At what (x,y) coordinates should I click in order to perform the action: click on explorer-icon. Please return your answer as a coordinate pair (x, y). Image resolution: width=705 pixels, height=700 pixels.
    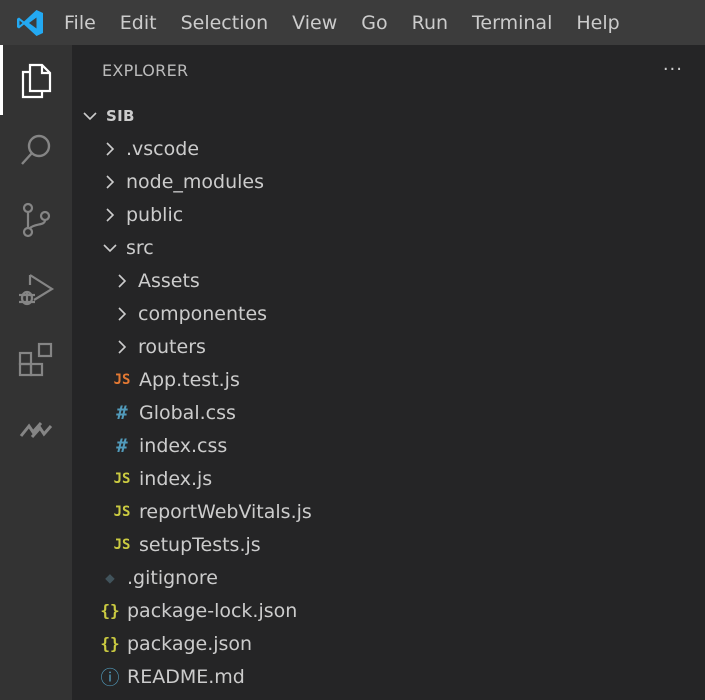
    Looking at the image, I should click on (36, 80).